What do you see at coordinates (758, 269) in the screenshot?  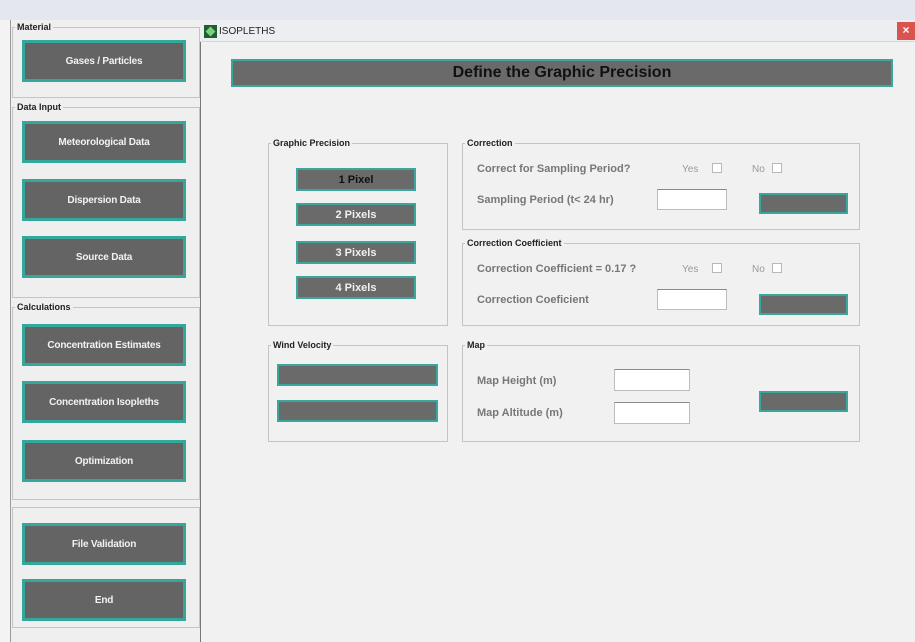 I see `coefficient-no-label: No` at bounding box center [758, 269].